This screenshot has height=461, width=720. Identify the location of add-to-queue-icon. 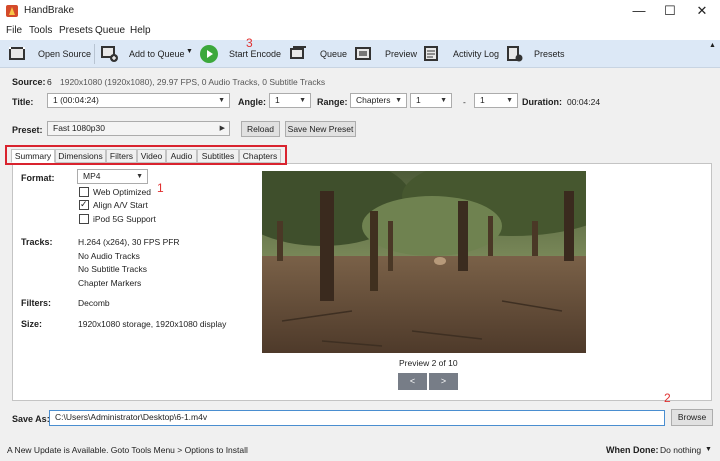
(109, 53).